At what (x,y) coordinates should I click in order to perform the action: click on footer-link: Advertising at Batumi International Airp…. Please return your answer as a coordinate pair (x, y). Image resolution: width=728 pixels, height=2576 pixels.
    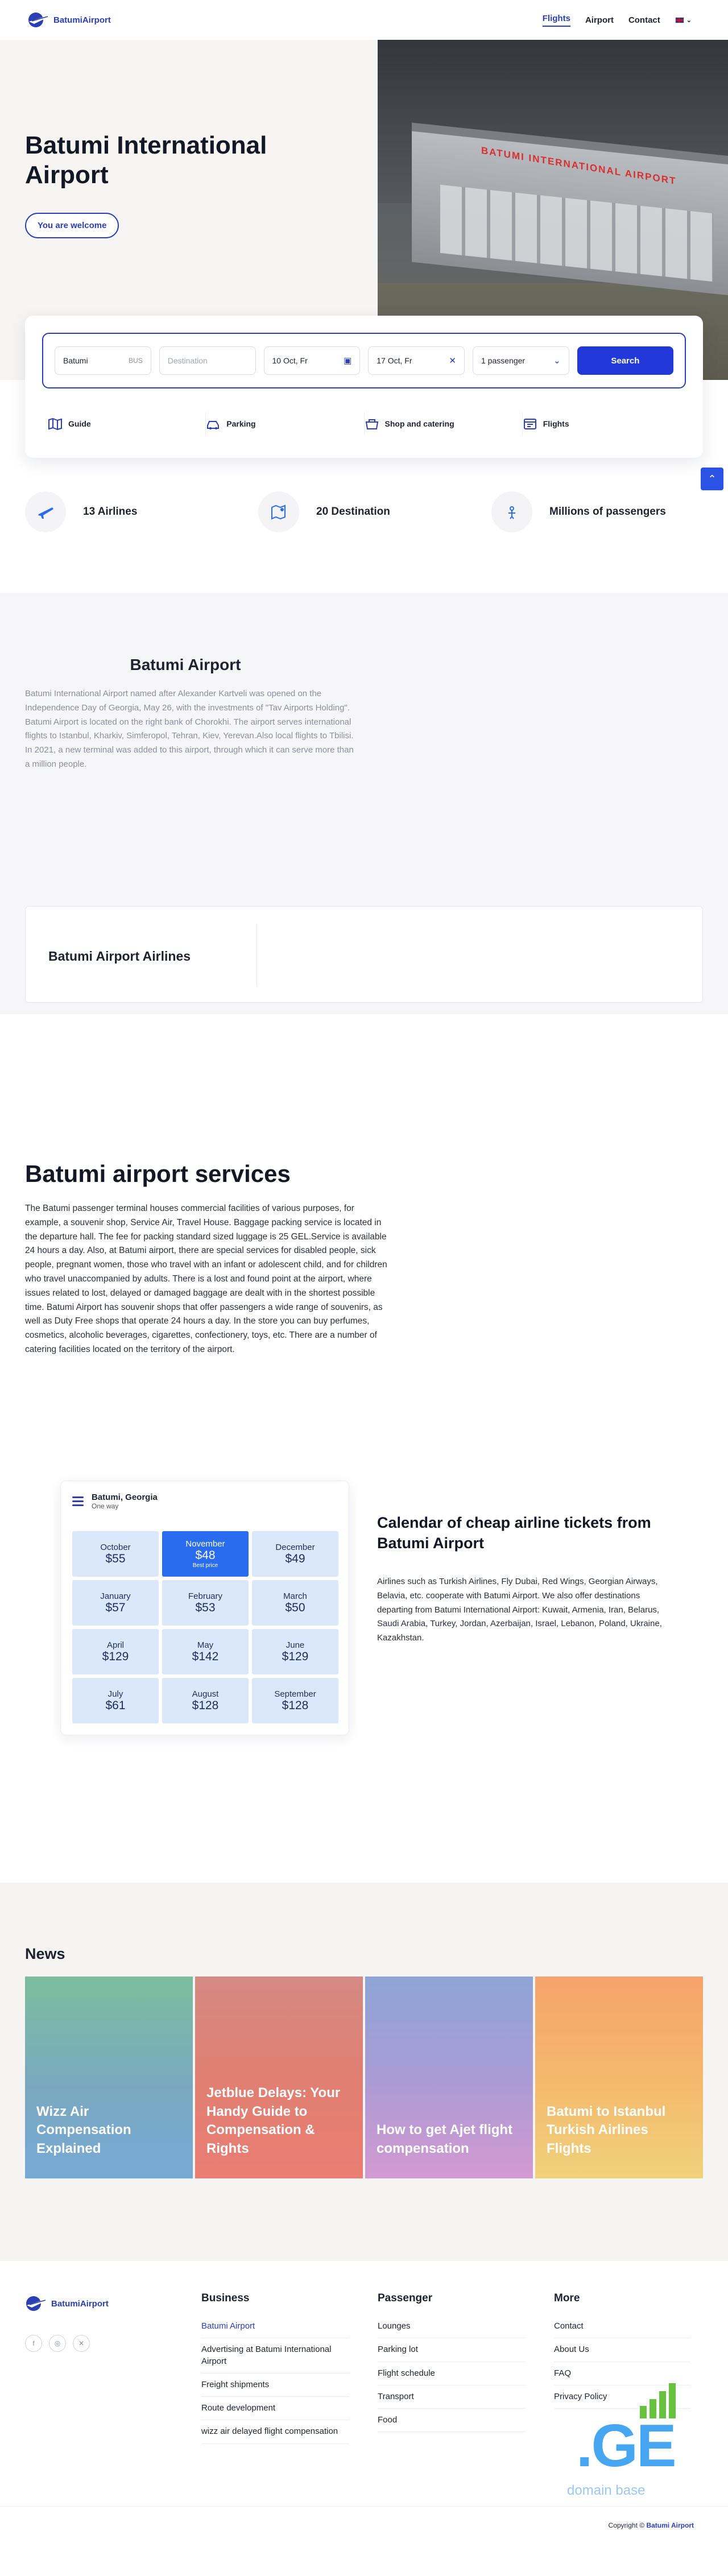
    Looking at the image, I should click on (275, 2356).